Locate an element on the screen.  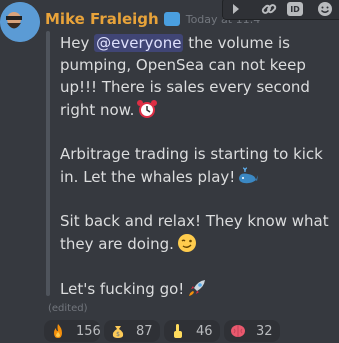
reaction-brain: 32 is located at coordinates (252, 331).